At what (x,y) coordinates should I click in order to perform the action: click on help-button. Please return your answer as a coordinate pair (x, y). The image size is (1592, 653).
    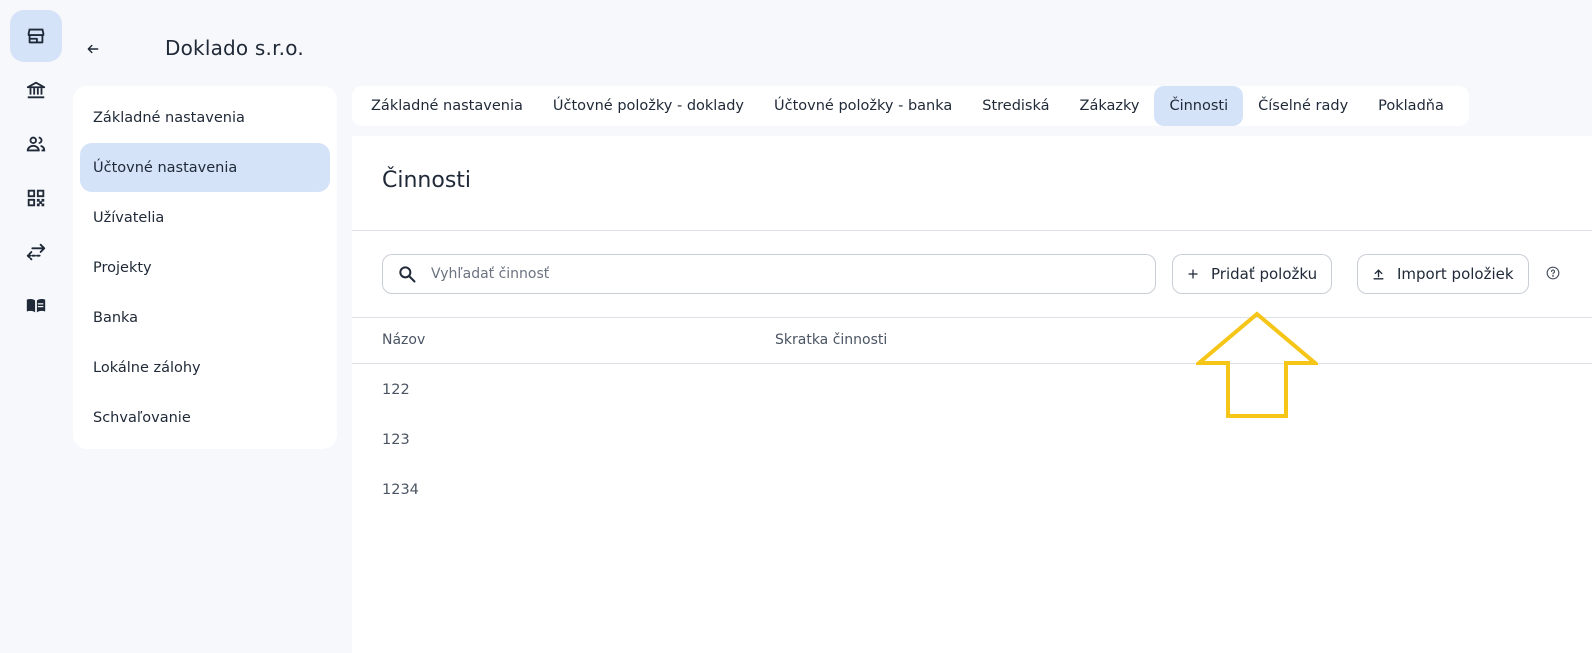
    Looking at the image, I should click on (1553, 273).